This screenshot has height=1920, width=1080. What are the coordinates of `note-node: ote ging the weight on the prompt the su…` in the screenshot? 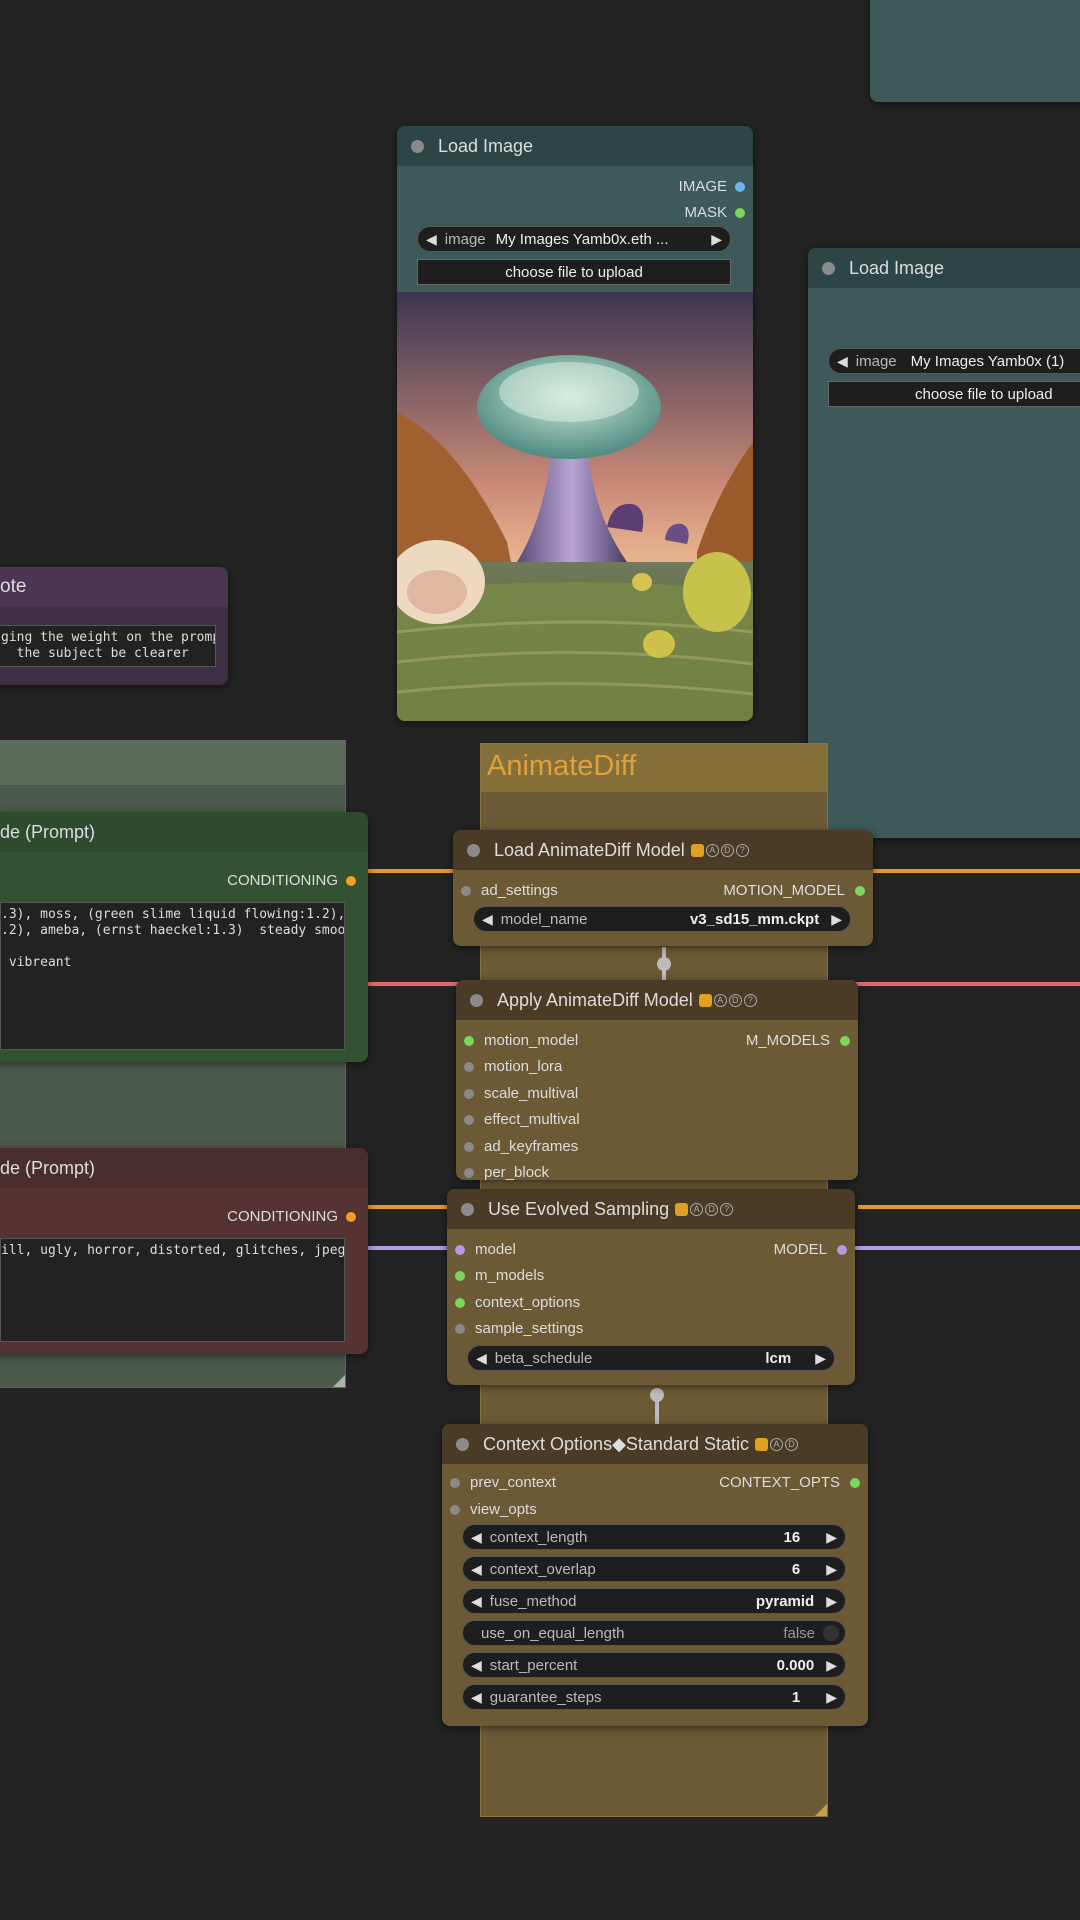 It's located at (114, 626).